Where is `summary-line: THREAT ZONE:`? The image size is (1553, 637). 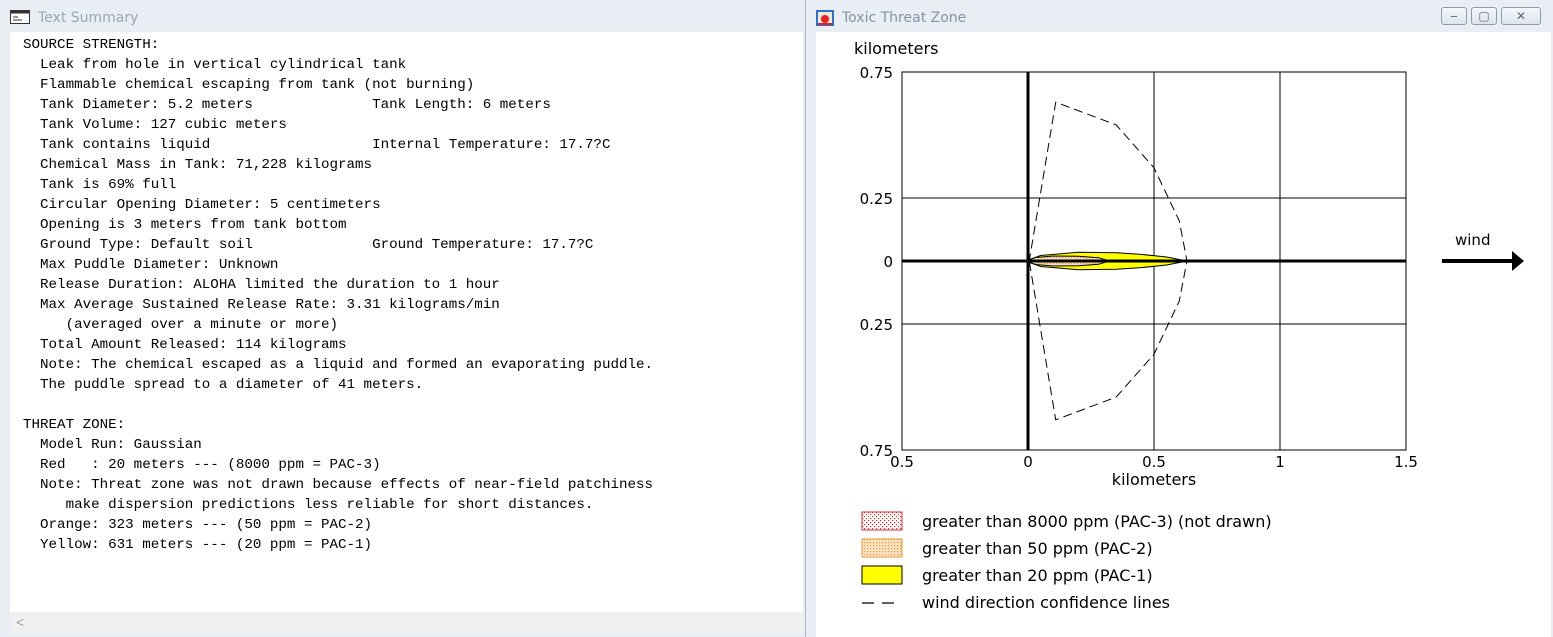
summary-line: THREAT ZONE: is located at coordinates (74, 425).